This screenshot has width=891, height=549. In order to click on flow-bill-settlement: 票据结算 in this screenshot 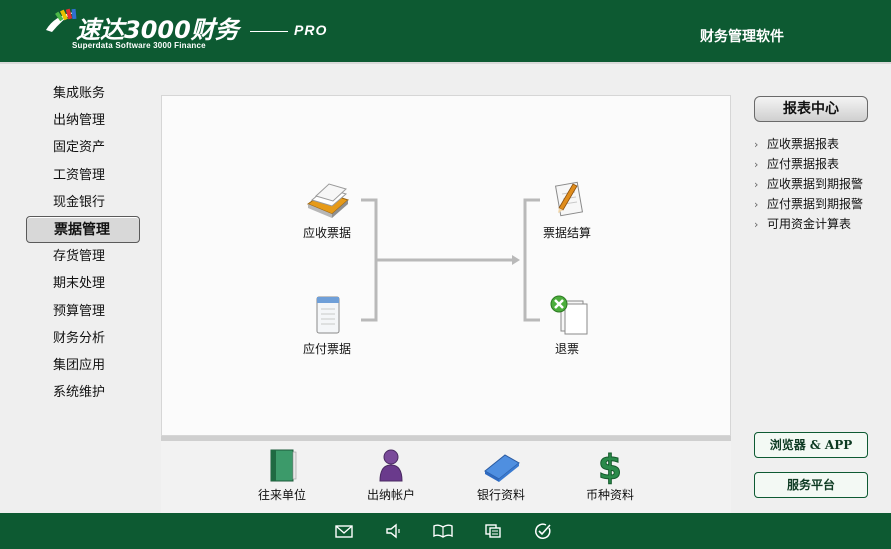, I will do `click(567, 209)`.